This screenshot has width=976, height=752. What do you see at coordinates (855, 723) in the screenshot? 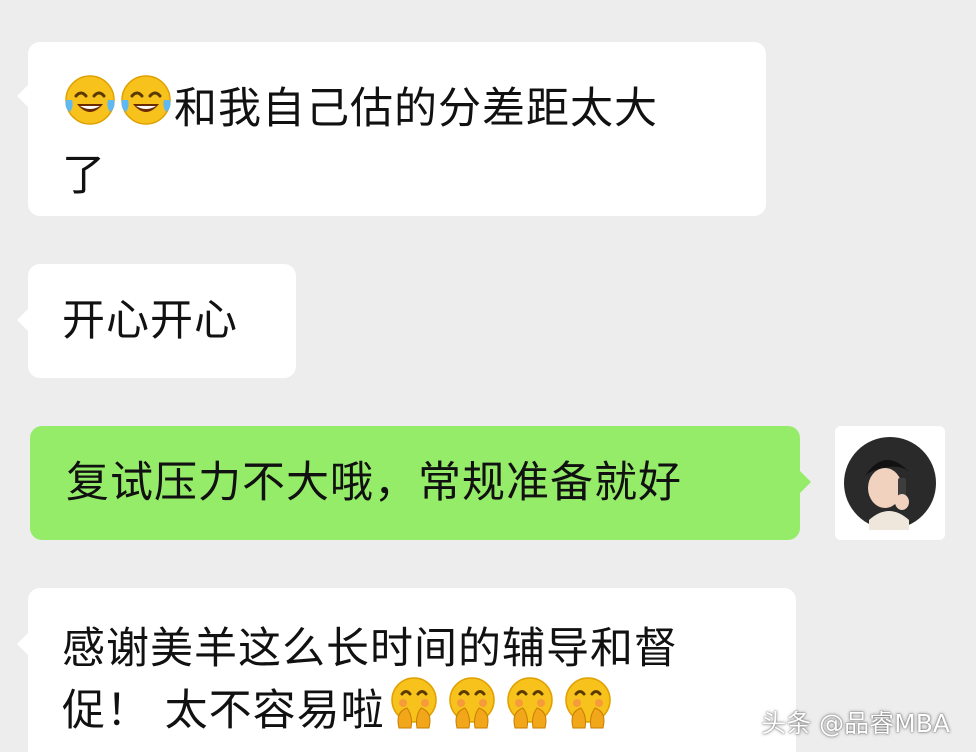
I see `watermark: 头条 @品睿MBA` at bounding box center [855, 723].